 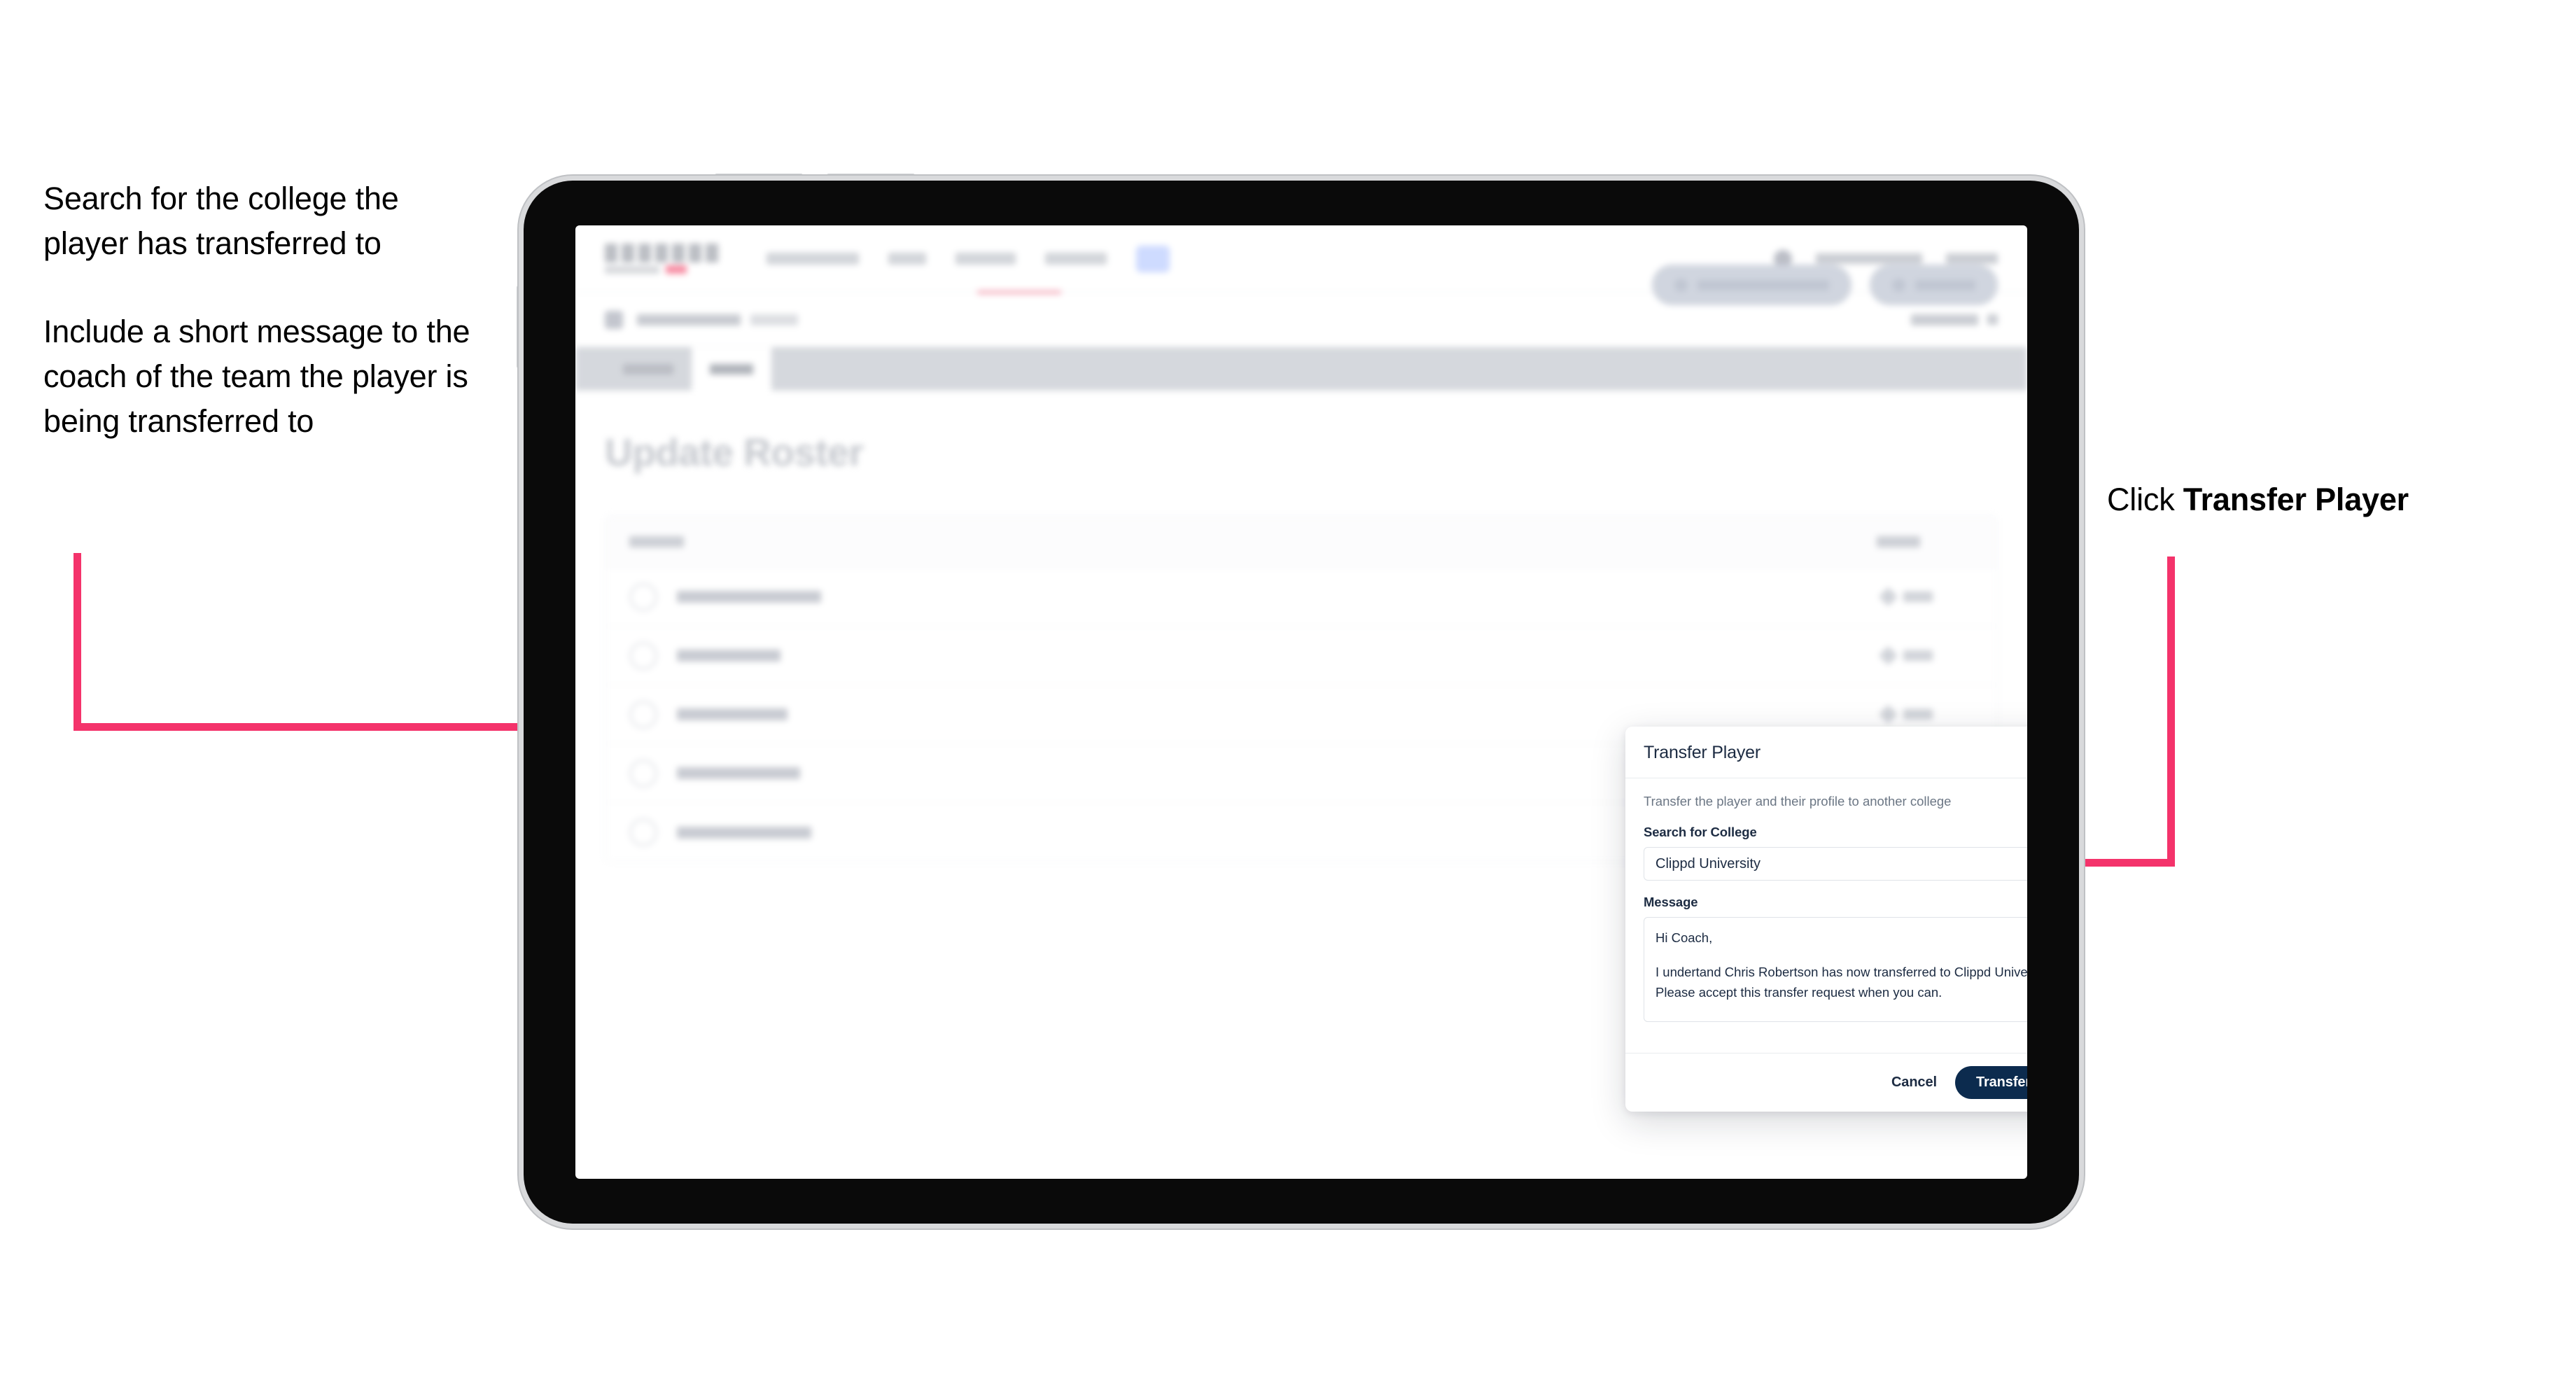 I want to click on nav-item-roster-active, so click(x=1153, y=258).